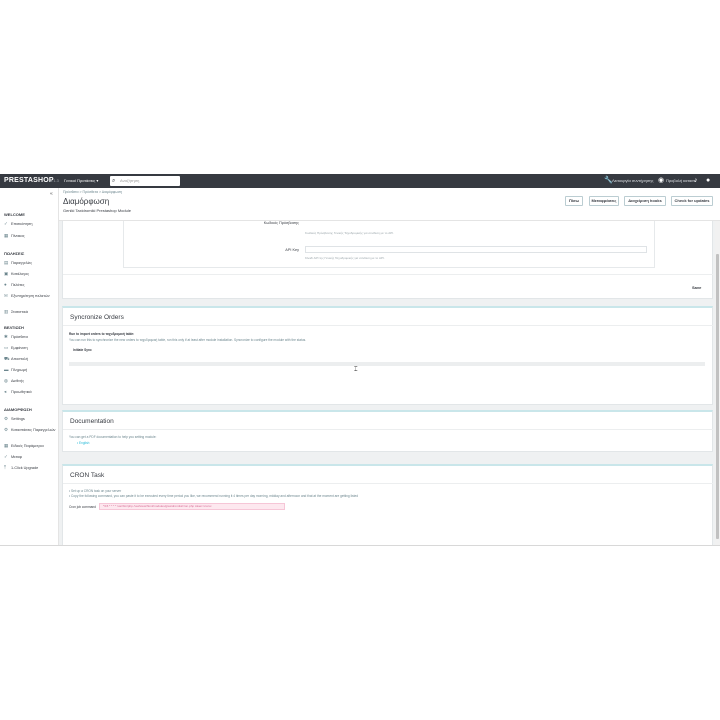 The image size is (720, 720). What do you see at coordinates (7, 358) in the screenshot?
I see `truck-icon: ⛟` at bounding box center [7, 358].